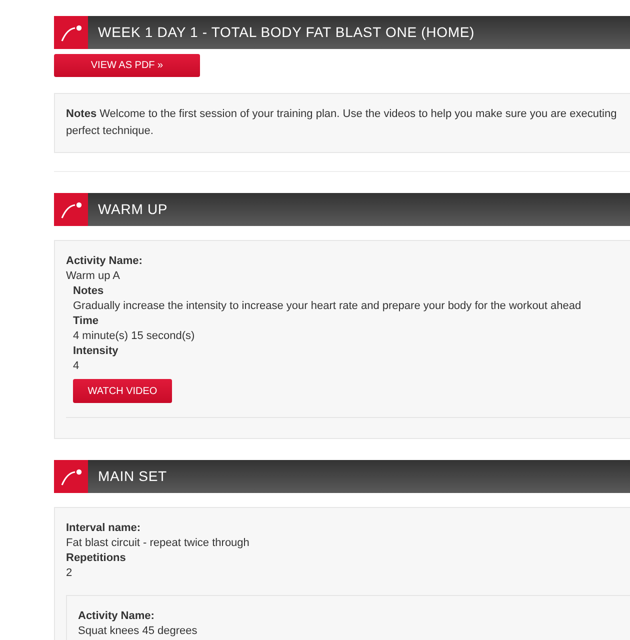 The width and height of the screenshot is (630, 640). What do you see at coordinates (342, 123) in the screenshot?
I see `notes-text: Notes Welcome to the first session of your training plan. Use the videos to help you make sure you are executing perfect technique.` at bounding box center [342, 123].